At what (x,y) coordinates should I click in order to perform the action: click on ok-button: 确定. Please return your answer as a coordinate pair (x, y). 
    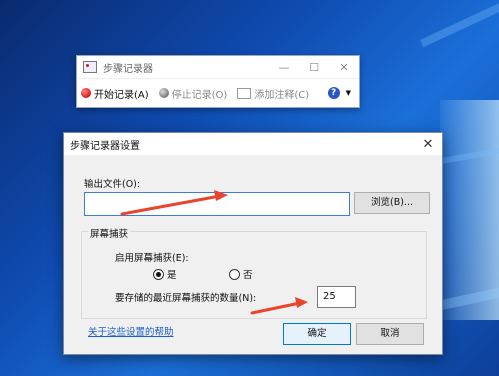
    Looking at the image, I should click on (317, 334).